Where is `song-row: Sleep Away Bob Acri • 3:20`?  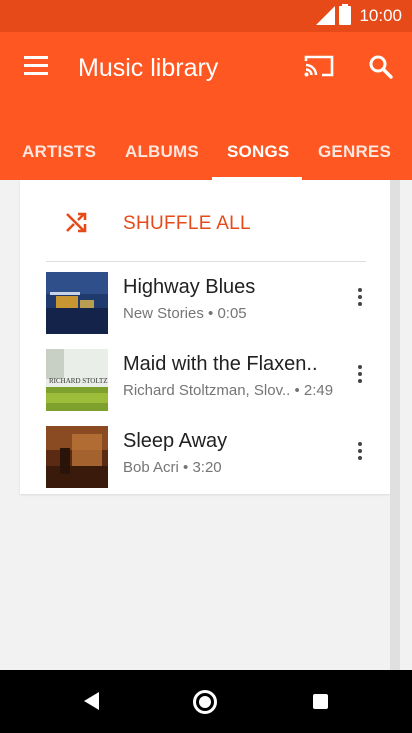 song-row: Sleep Away Bob Acri • 3:20 is located at coordinates (205, 454).